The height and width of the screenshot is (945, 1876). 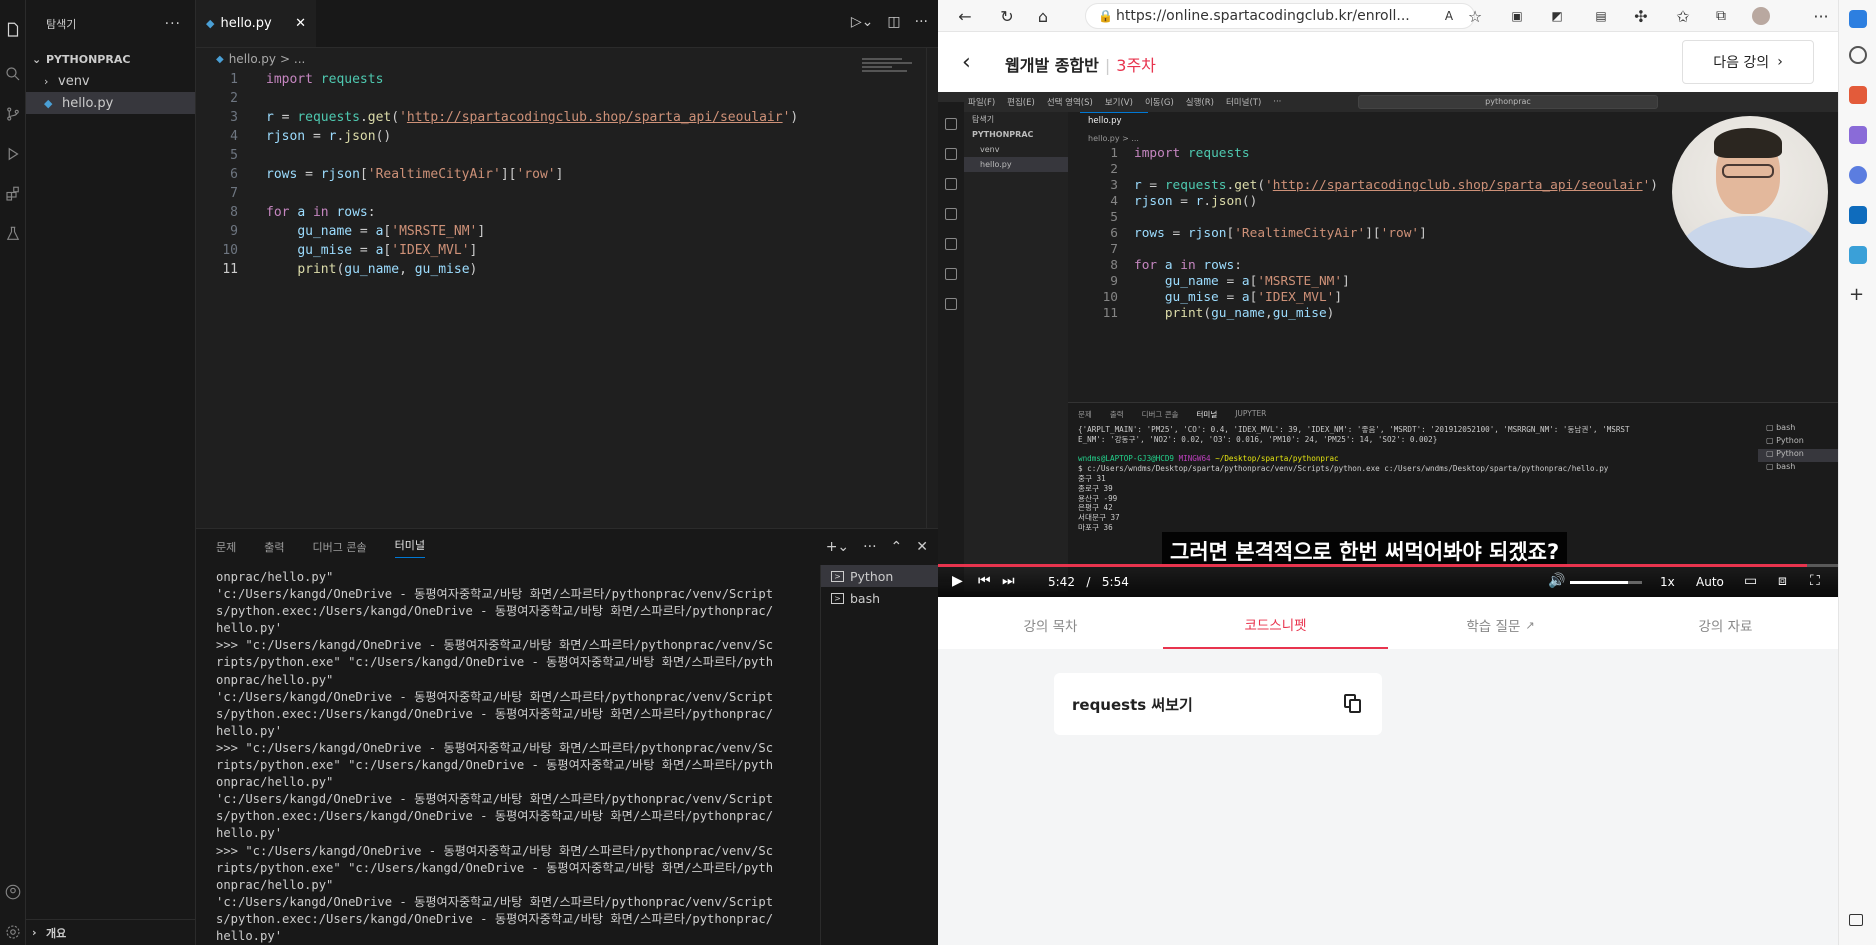 What do you see at coordinates (892, 70) in the screenshot?
I see `minimap` at bounding box center [892, 70].